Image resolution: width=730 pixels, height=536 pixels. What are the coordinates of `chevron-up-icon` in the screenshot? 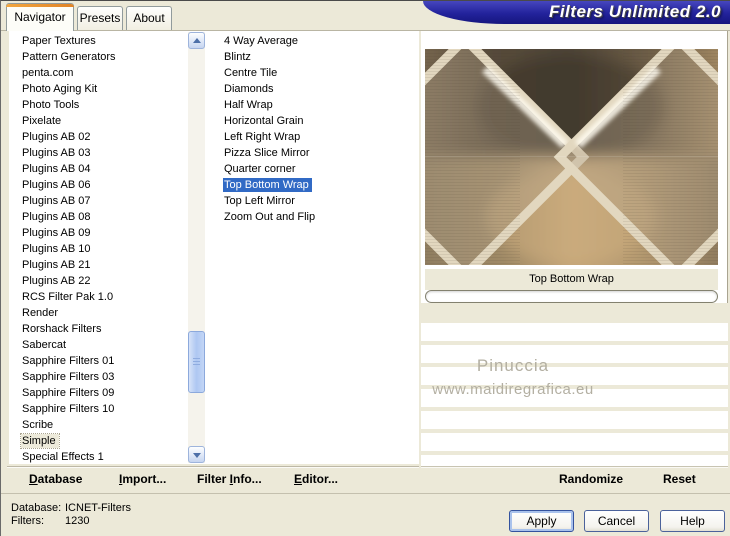 It's located at (197, 40).